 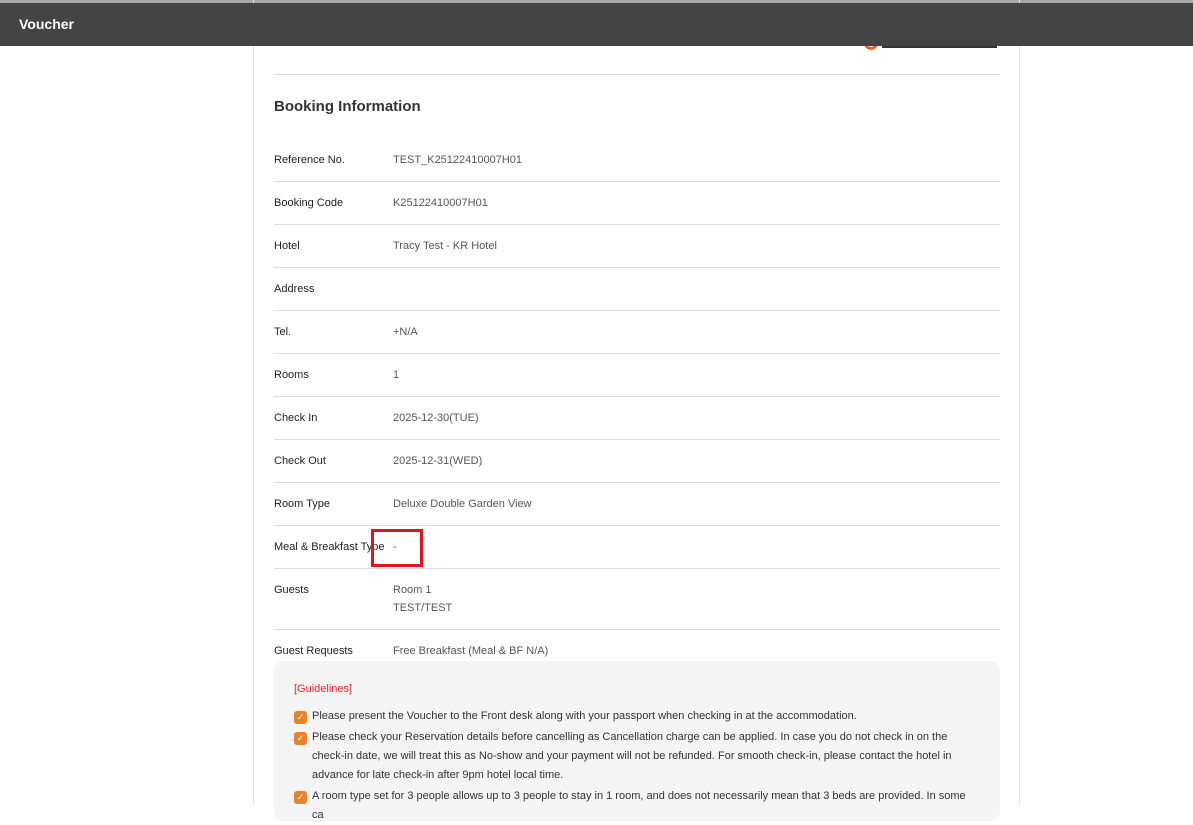 I want to click on row-label: Tel., so click(x=283, y=332).